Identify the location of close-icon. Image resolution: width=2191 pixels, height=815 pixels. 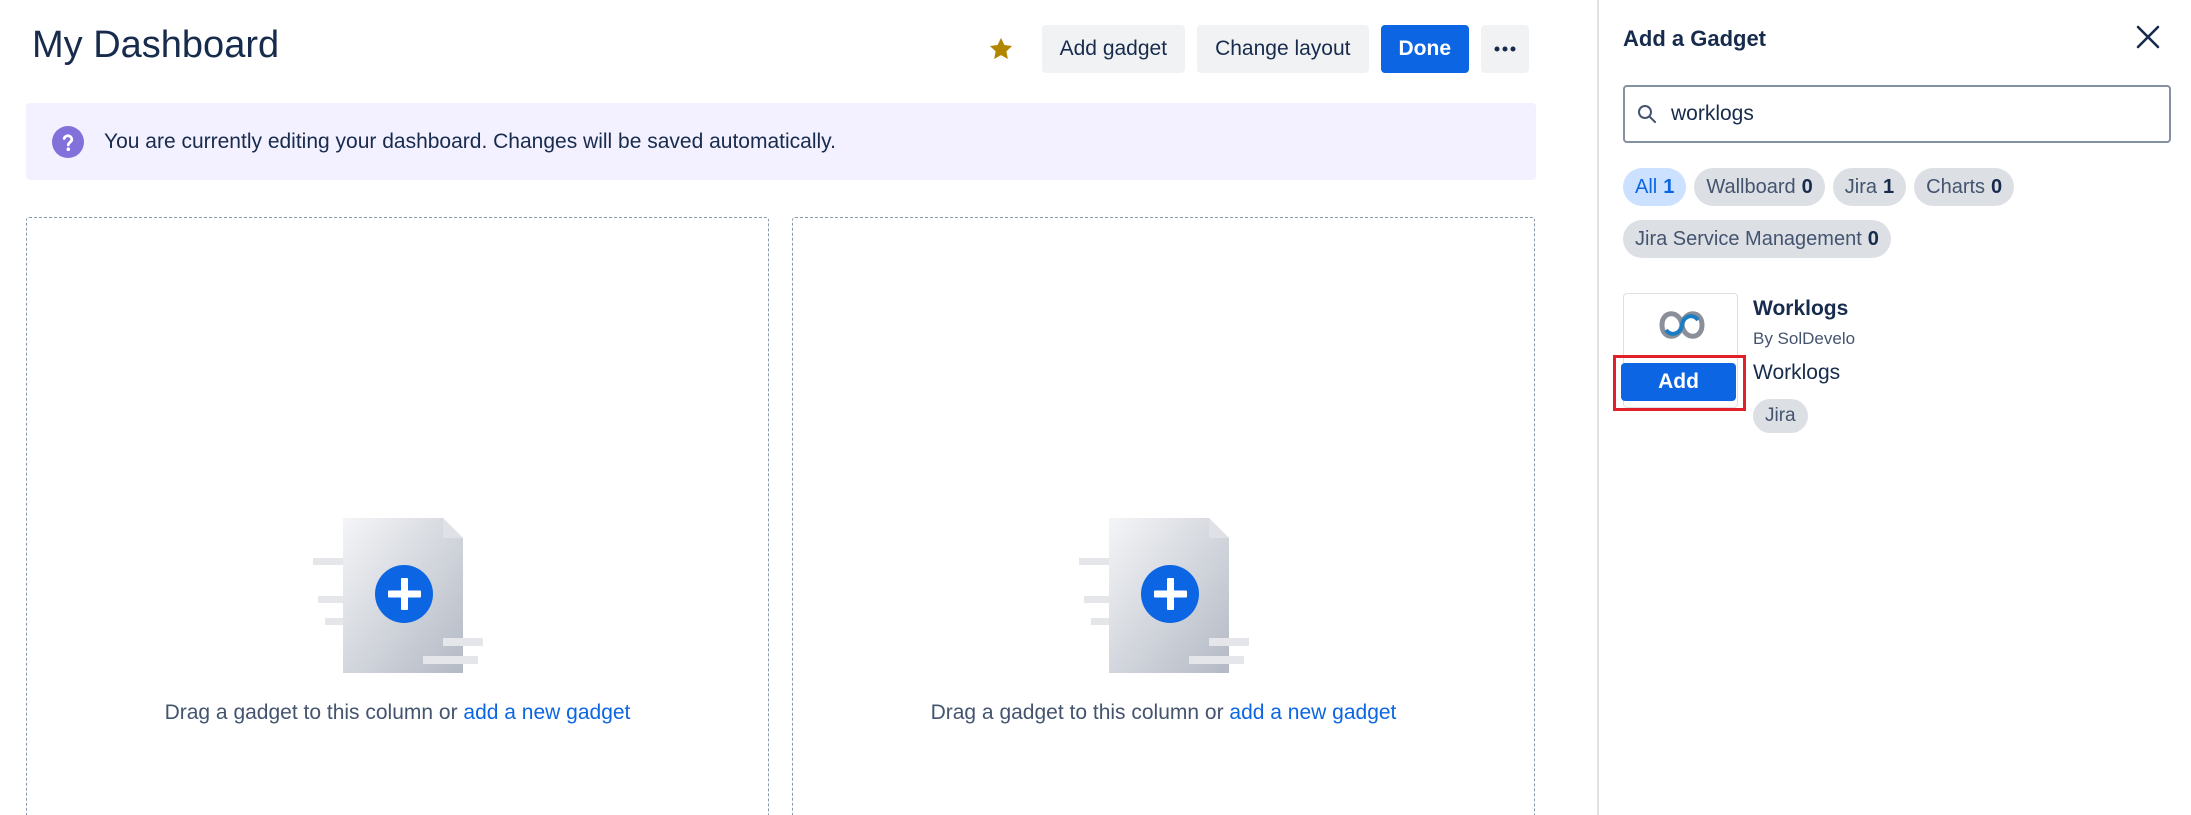
(2148, 37).